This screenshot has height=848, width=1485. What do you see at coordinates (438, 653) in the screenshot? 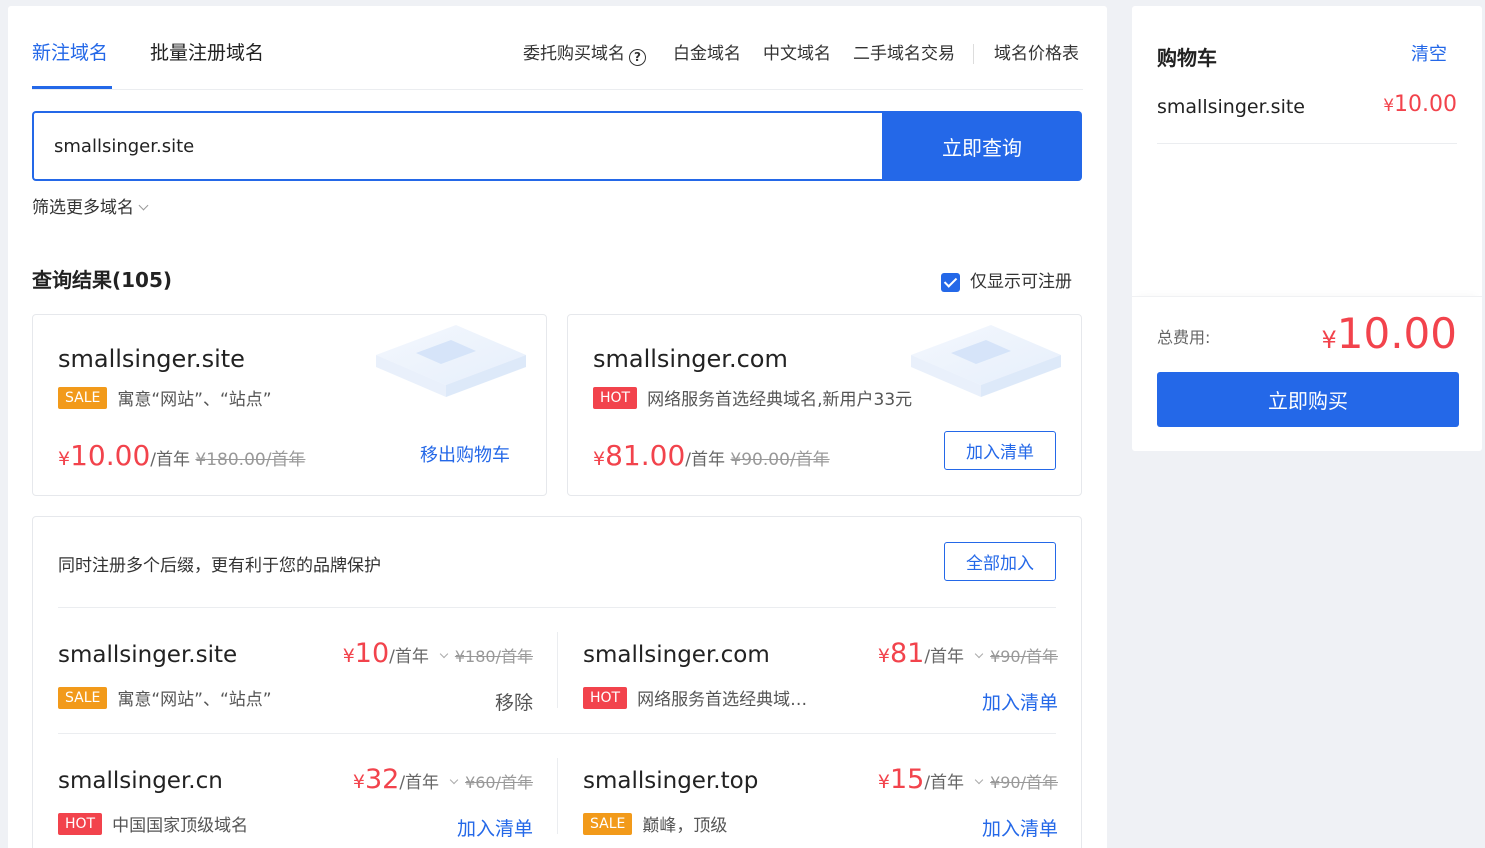
I see `price-block: ¥10/首年 ¥180/首年` at bounding box center [438, 653].